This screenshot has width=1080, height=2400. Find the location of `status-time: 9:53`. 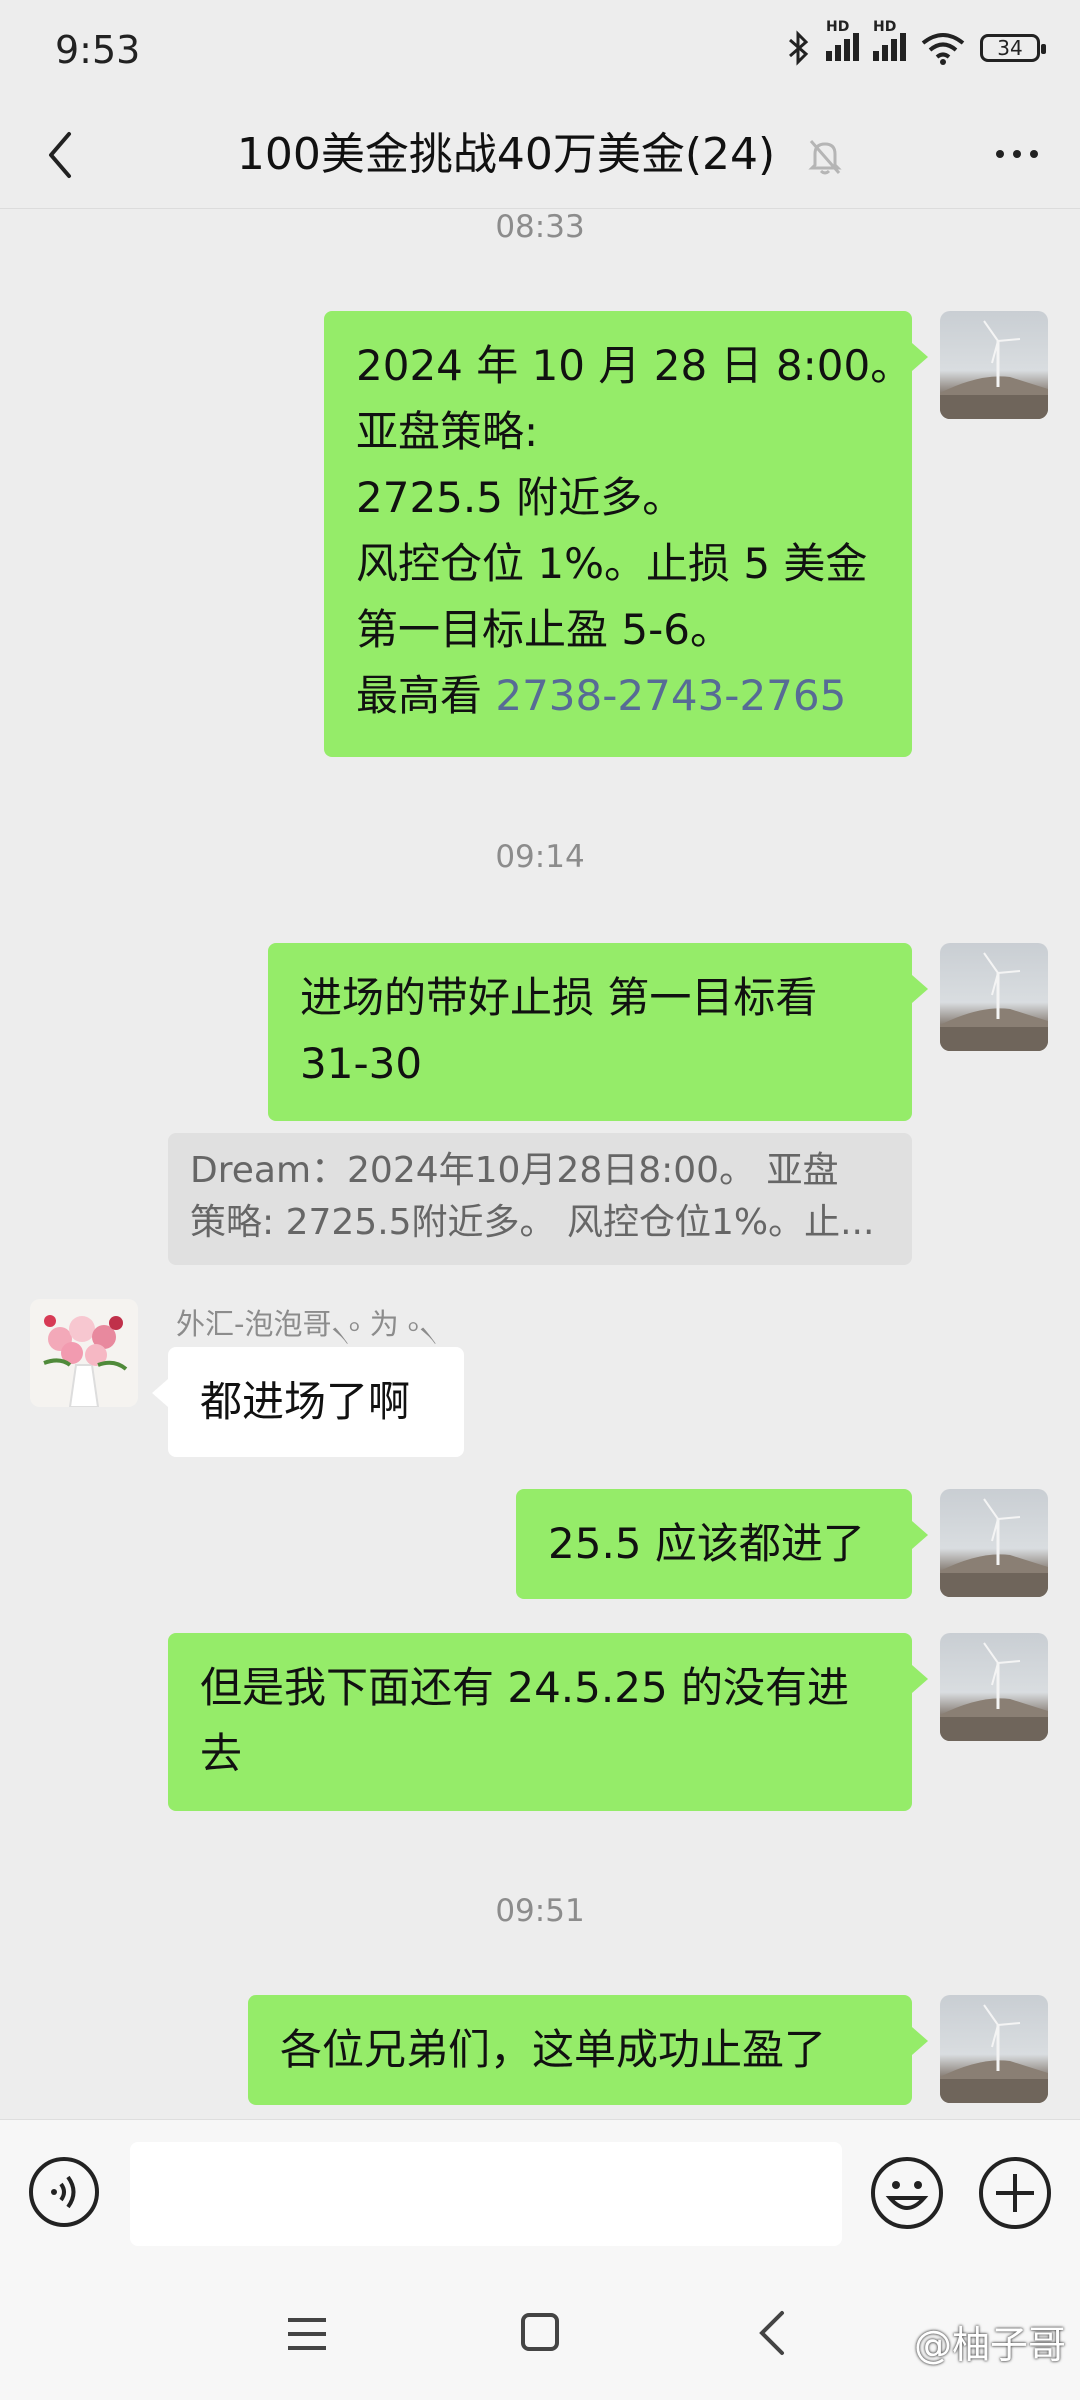

status-time: 9:53 is located at coordinates (98, 50).